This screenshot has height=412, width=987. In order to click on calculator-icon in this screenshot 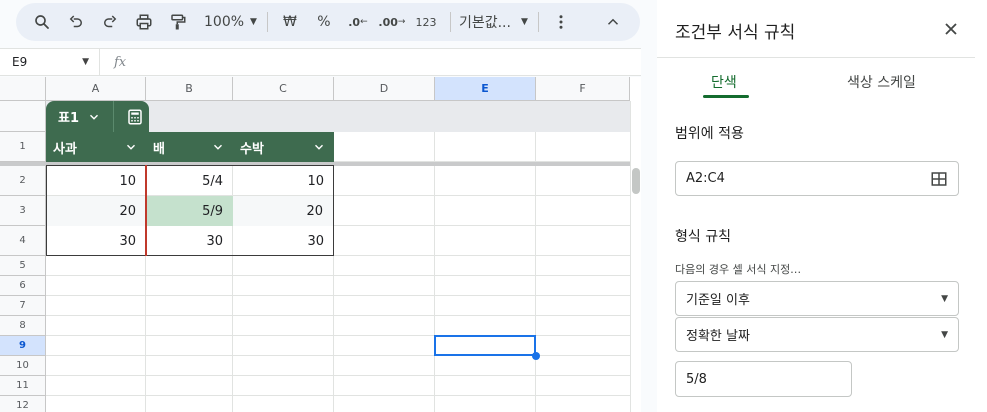, I will do `click(135, 117)`.